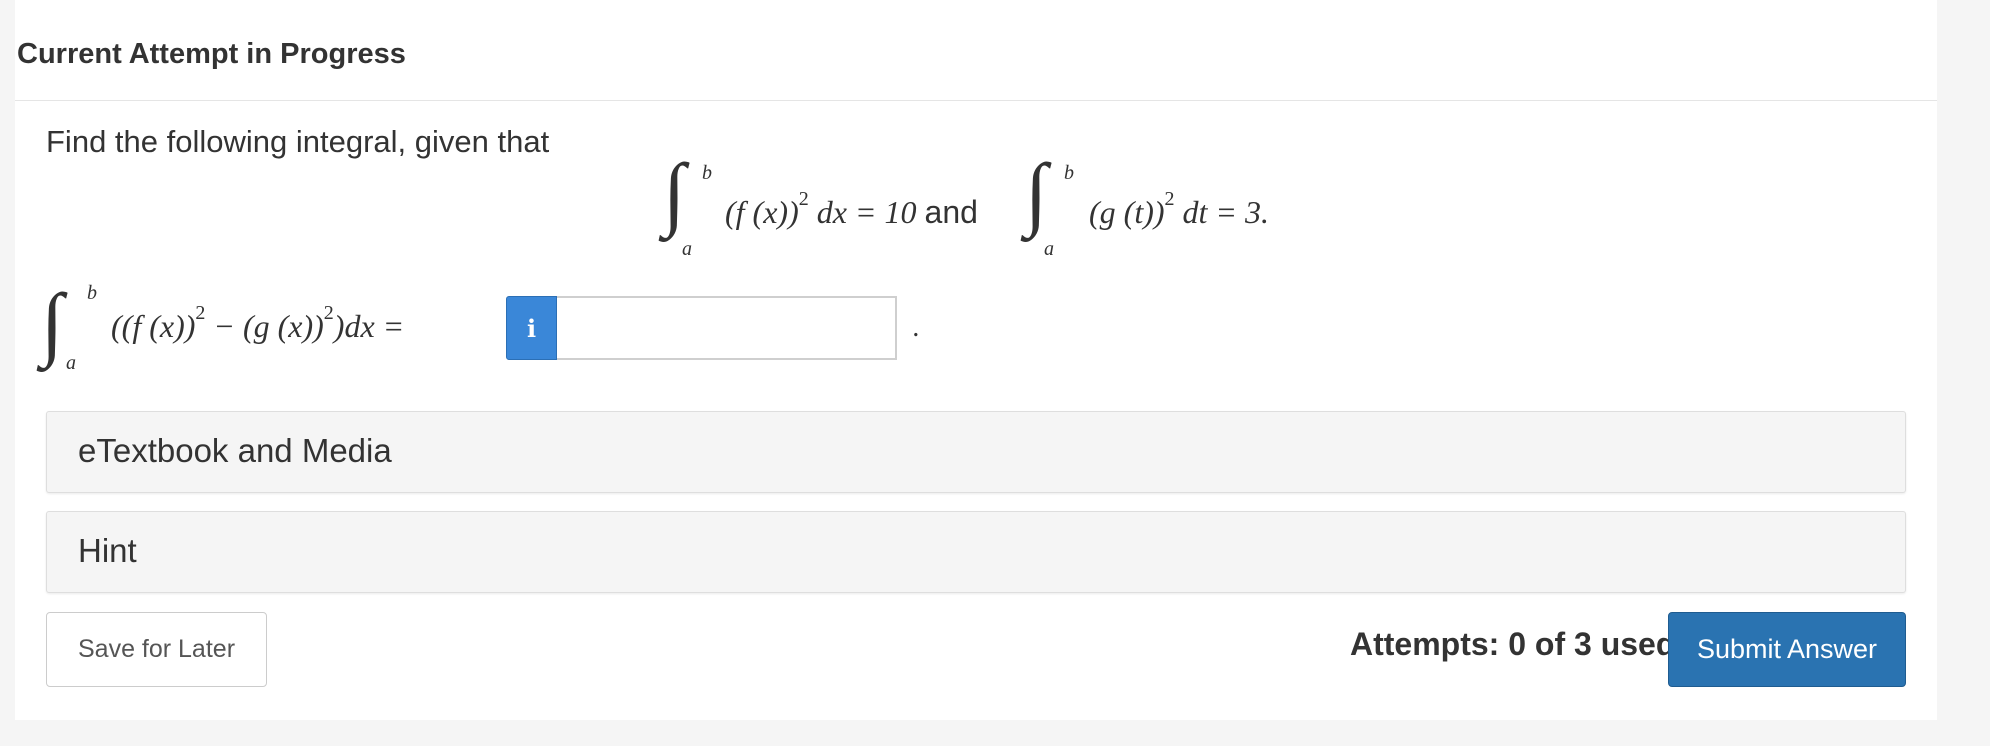 Image resolution: width=1990 pixels, height=746 pixels. I want to click on etextbook-media-panel: eTextbook and Media, so click(976, 452).